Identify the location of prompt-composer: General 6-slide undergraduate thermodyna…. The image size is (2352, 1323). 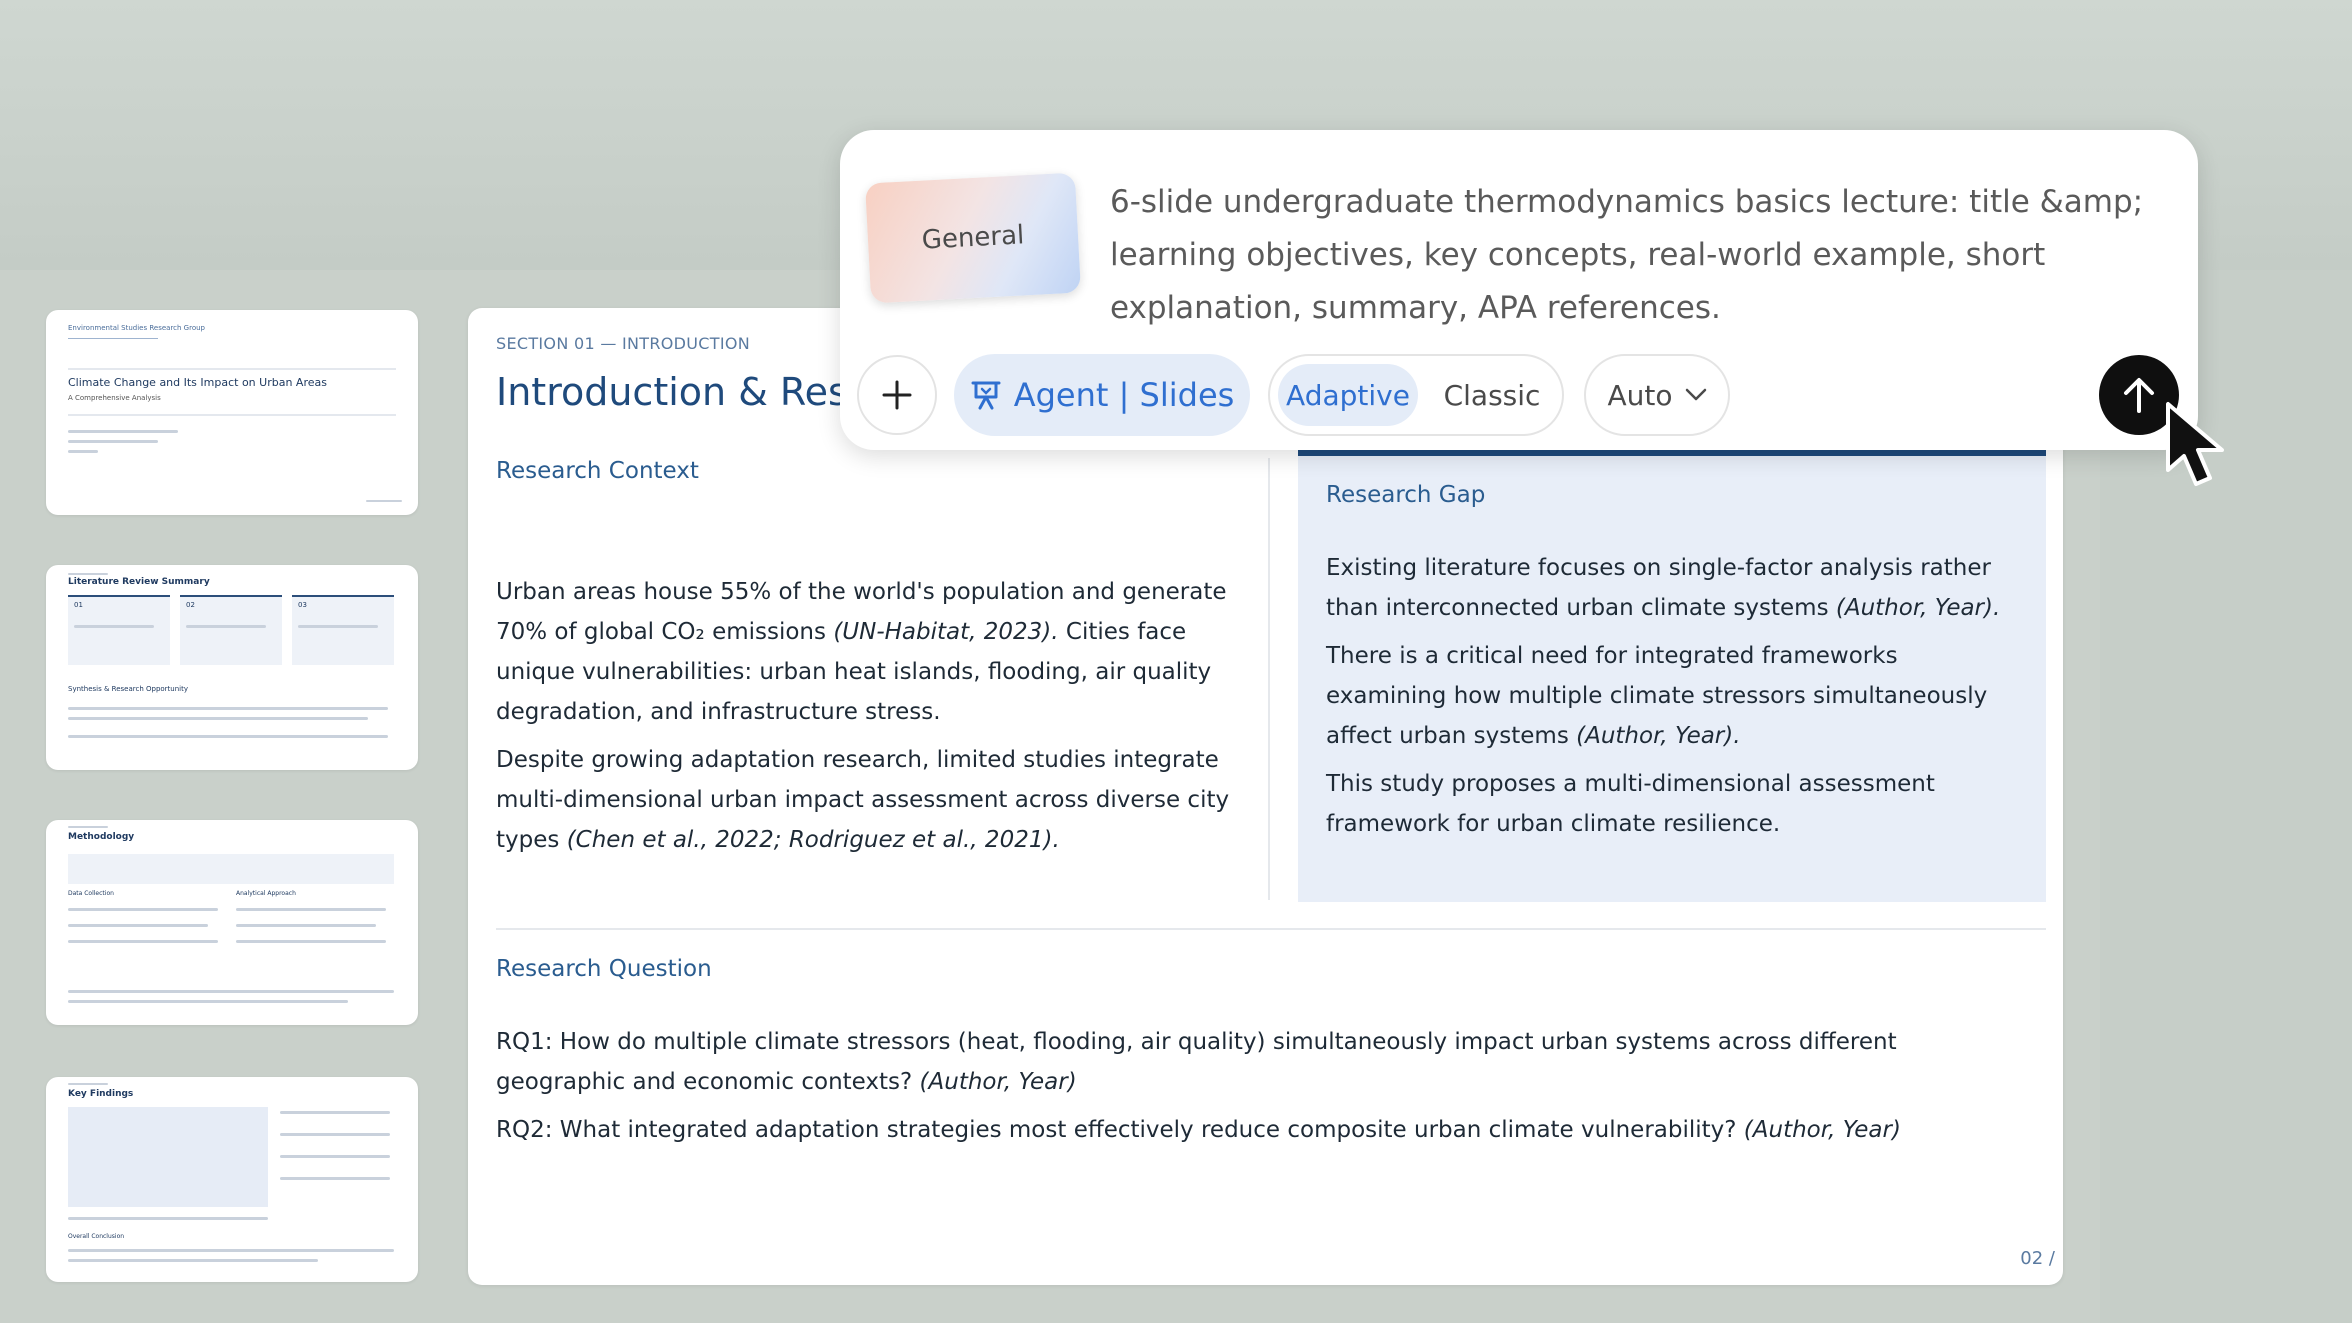
(1519, 290).